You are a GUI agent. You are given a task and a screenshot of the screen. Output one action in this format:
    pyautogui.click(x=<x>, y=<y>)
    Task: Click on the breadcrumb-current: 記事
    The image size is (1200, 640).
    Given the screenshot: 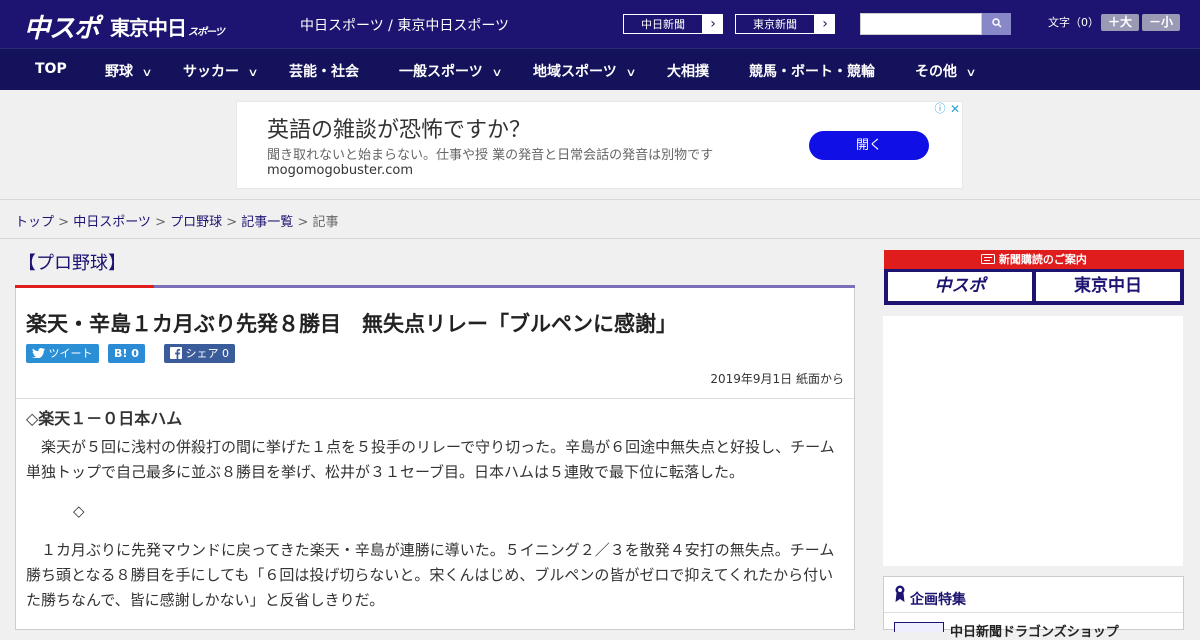 What is the action you would take?
    pyautogui.click(x=325, y=222)
    